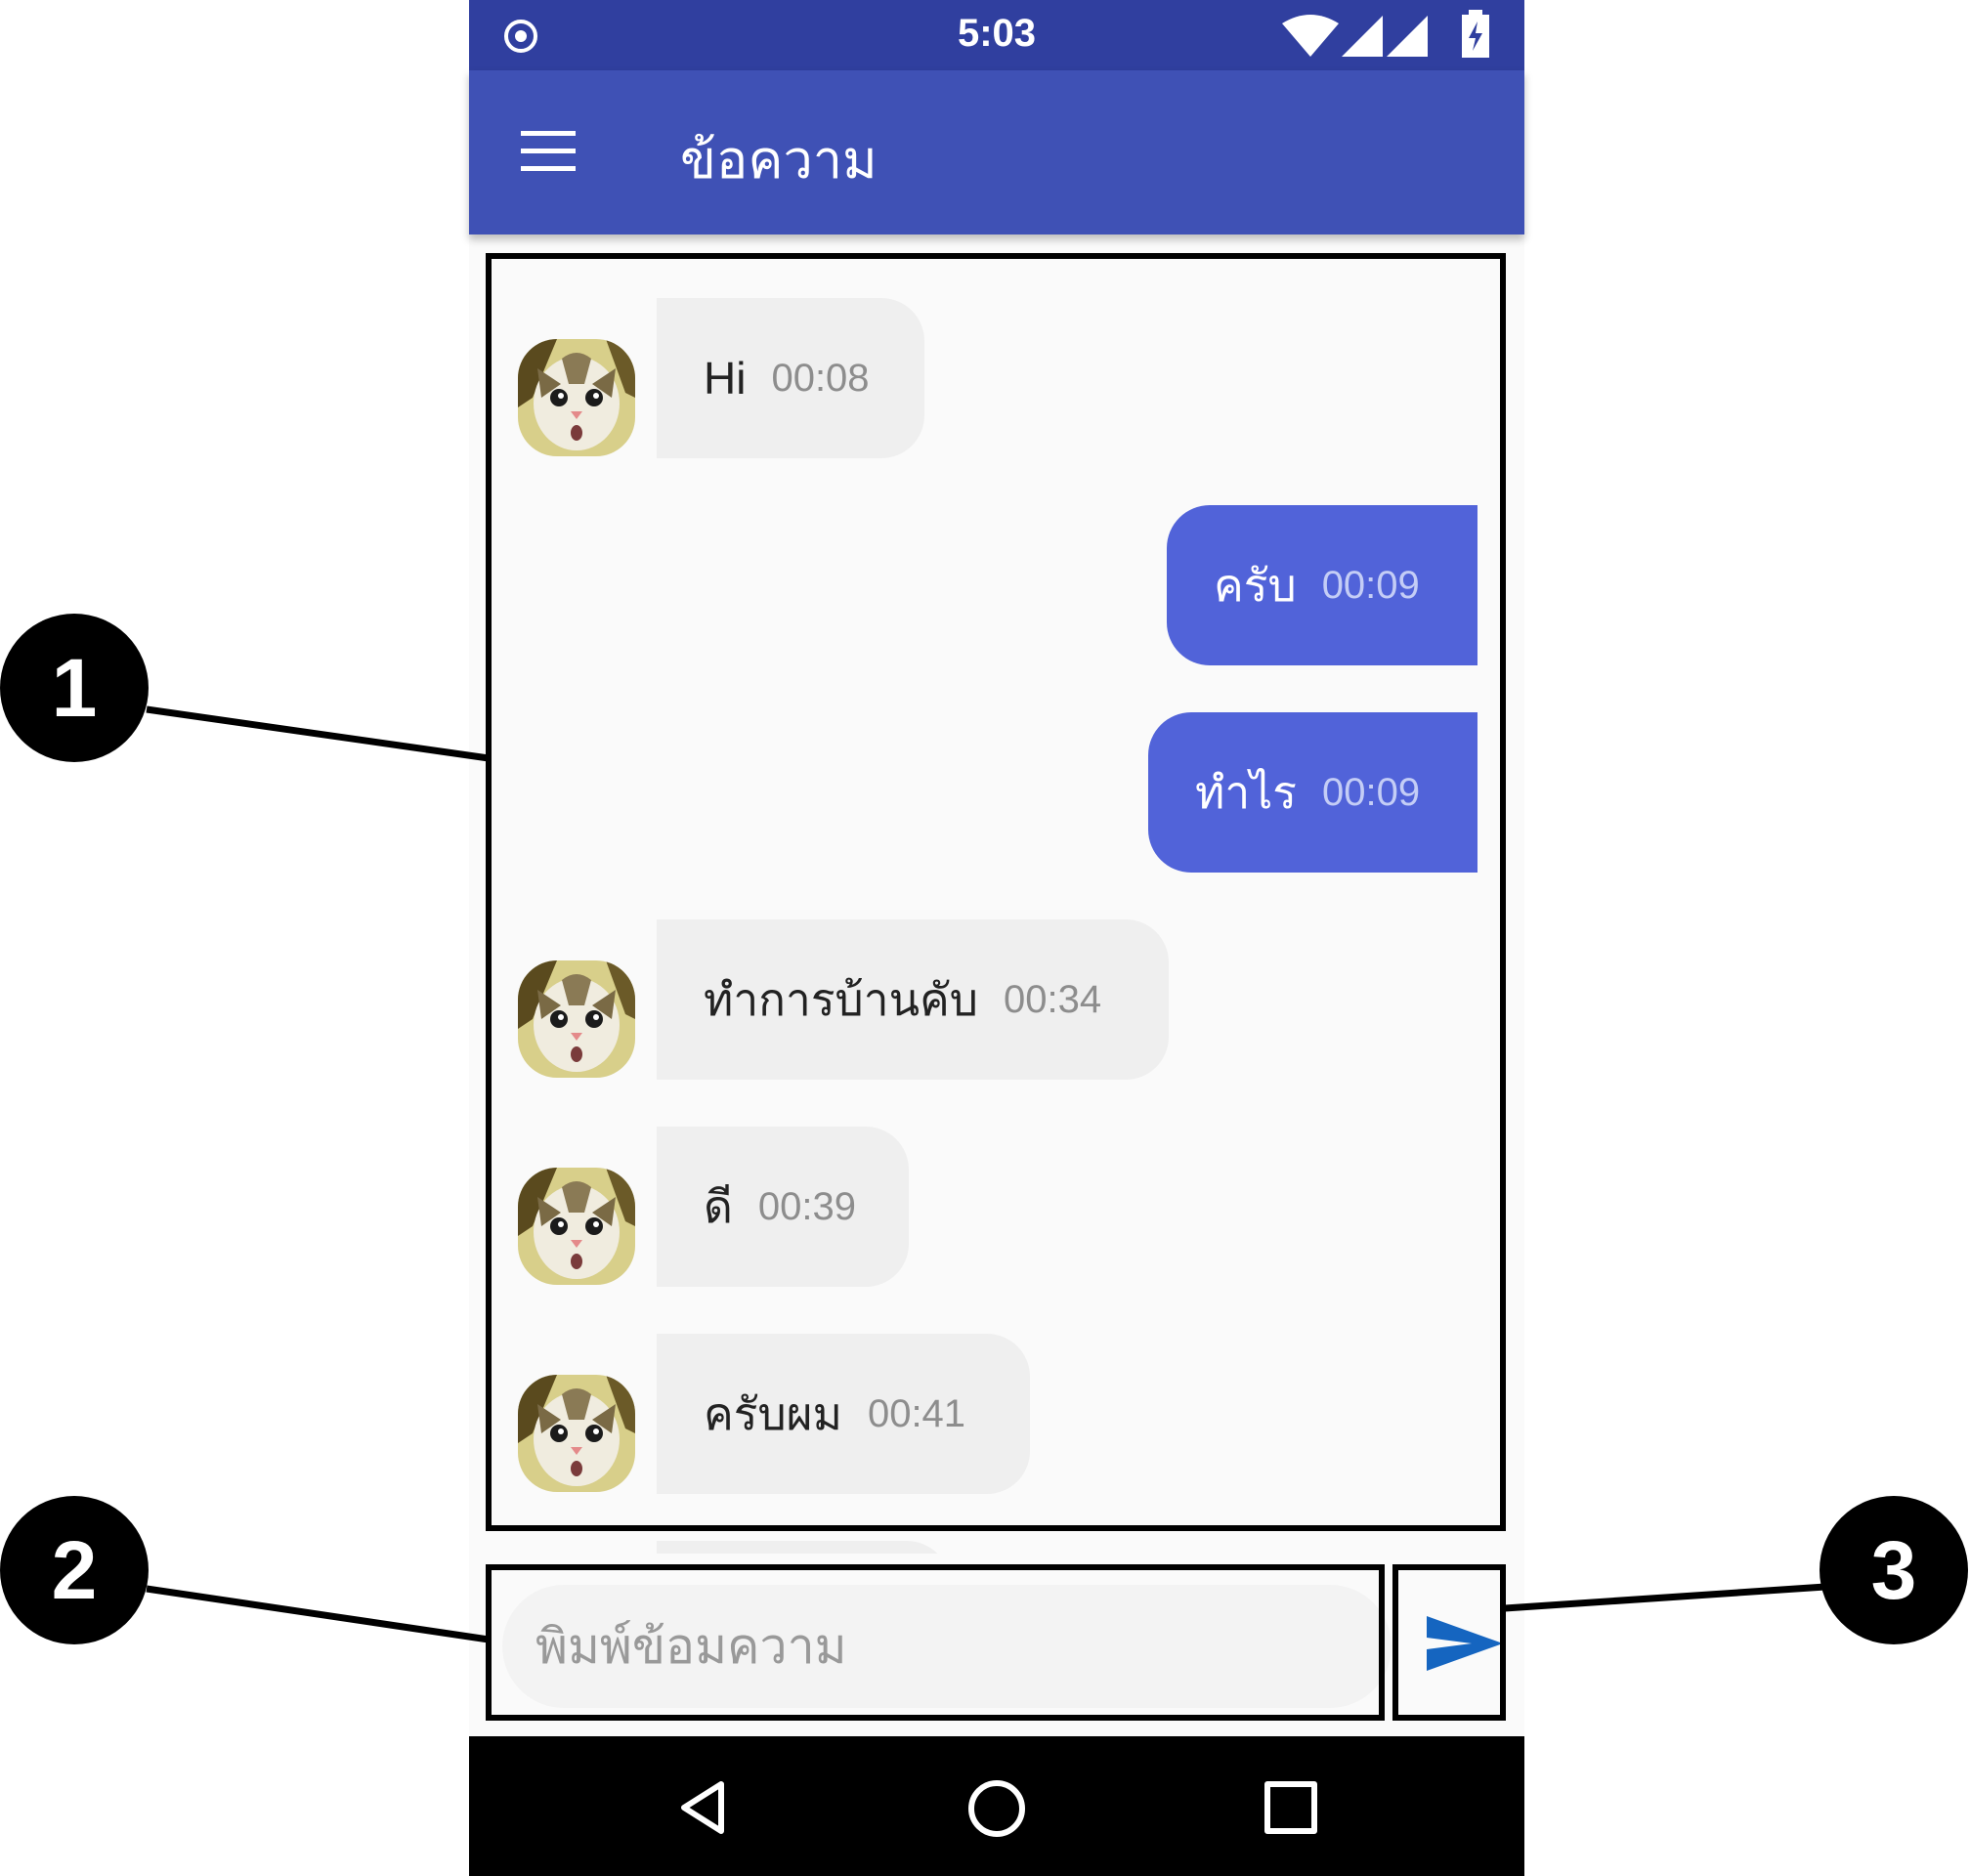 Image resolution: width=1970 pixels, height=1876 pixels. Describe the element at coordinates (74, 1570) in the screenshot. I see `callout-badge-2: 2` at that location.